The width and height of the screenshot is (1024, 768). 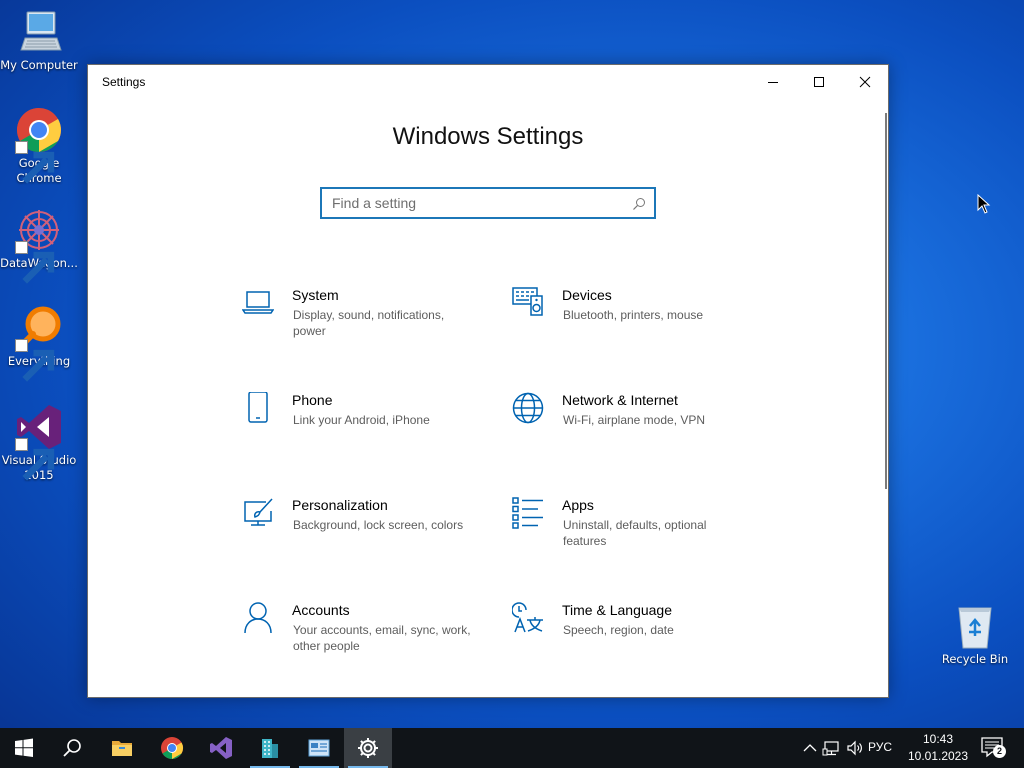 I want to click on gear-icon, so click(x=368, y=748).